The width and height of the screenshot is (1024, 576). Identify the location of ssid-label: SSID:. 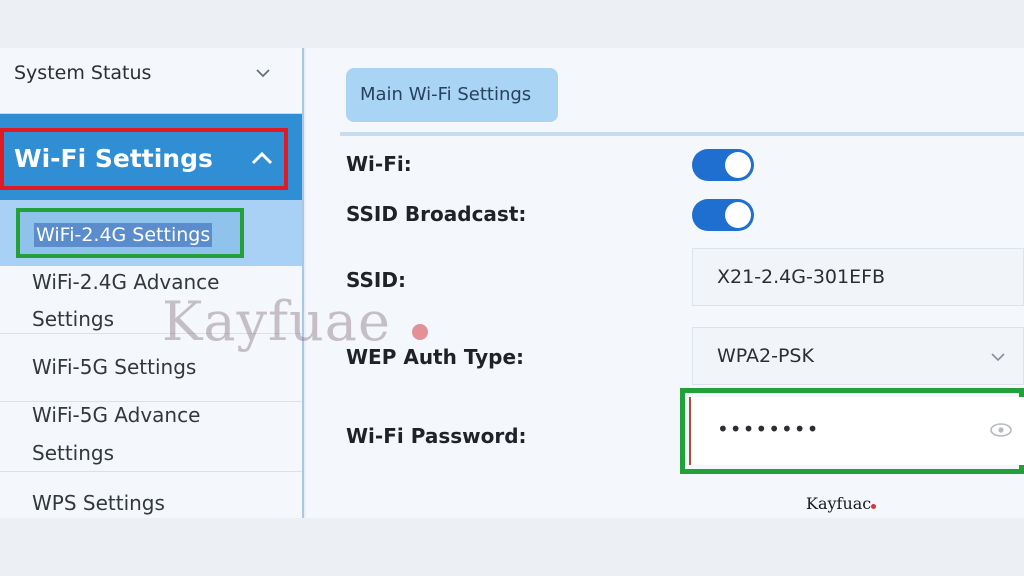
(376, 280).